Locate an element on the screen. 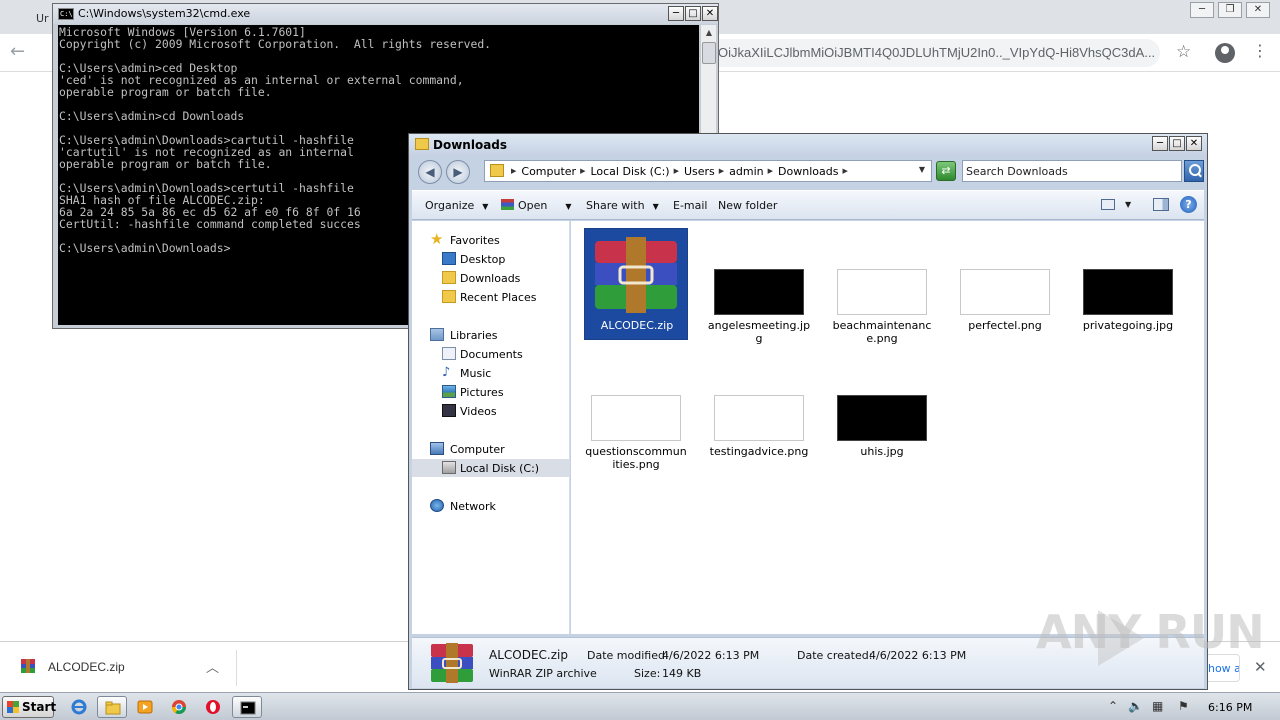  help-icon: ? is located at coordinates (1188, 204).